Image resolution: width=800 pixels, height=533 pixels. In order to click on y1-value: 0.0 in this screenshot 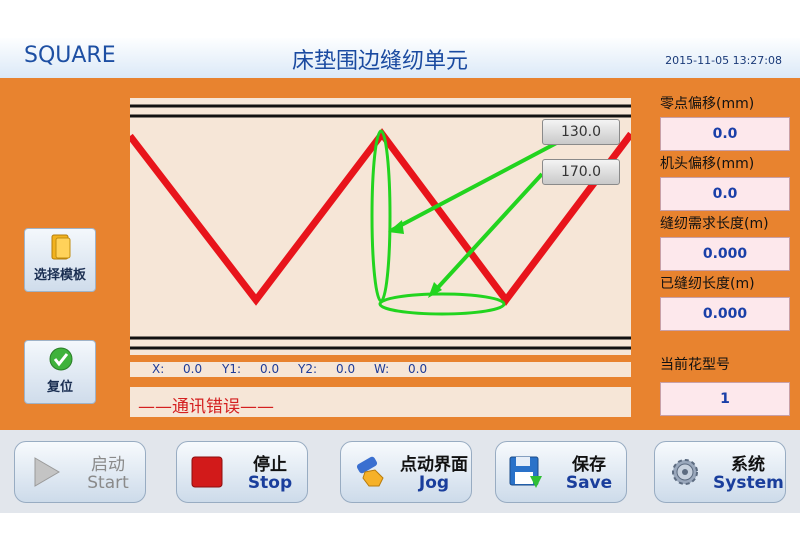, I will do `click(270, 369)`.